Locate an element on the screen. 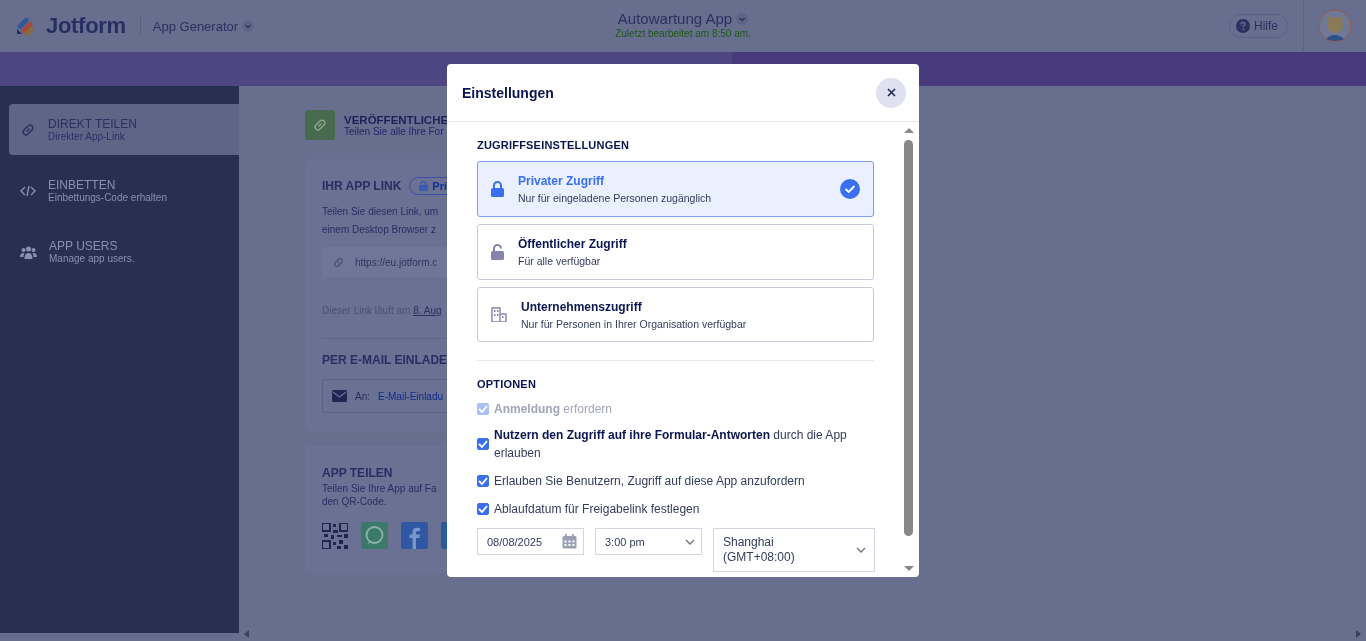  avatar-icon is located at coordinates (1335, 26).